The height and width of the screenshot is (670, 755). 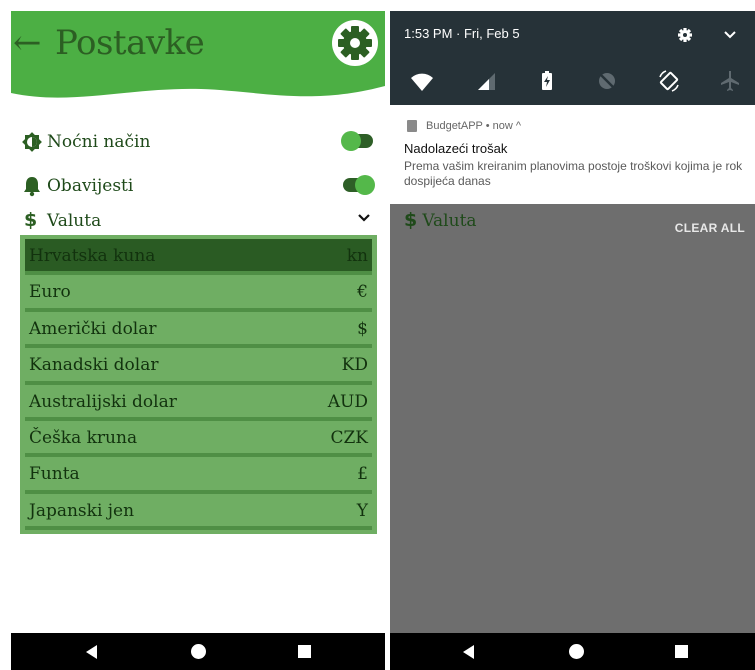 What do you see at coordinates (32, 187) in the screenshot?
I see `bell-icon` at bounding box center [32, 187].